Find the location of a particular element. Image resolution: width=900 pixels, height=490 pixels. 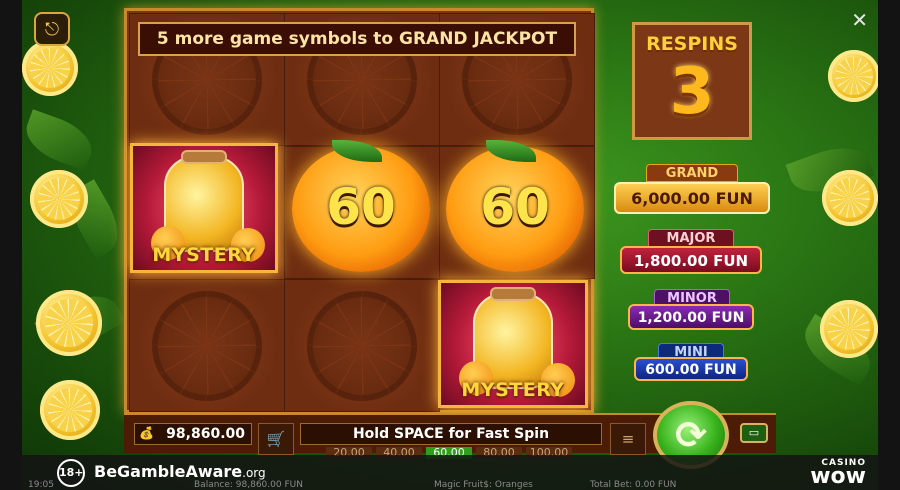

left-edge-strip is located at coordinates (11, 245).